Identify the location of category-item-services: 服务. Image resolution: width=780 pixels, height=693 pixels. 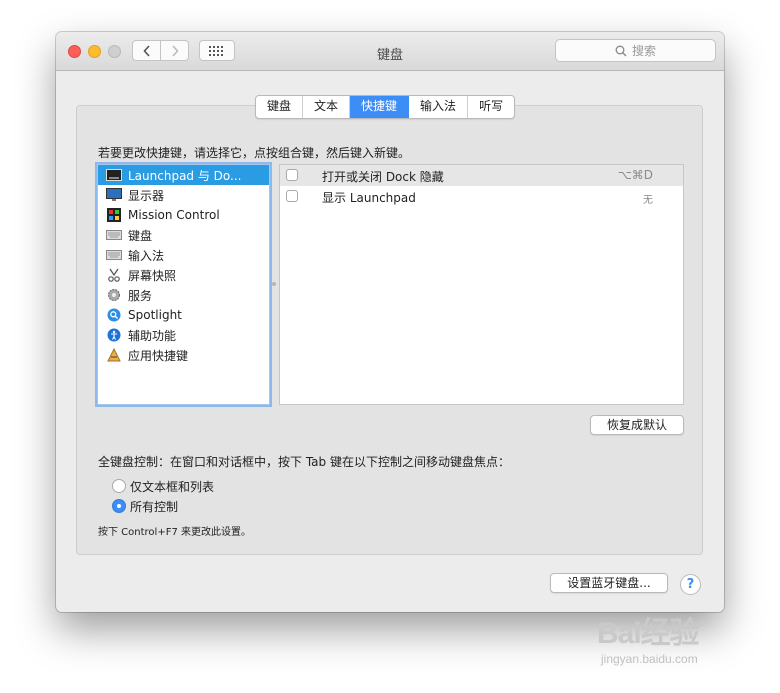
(183, 295).